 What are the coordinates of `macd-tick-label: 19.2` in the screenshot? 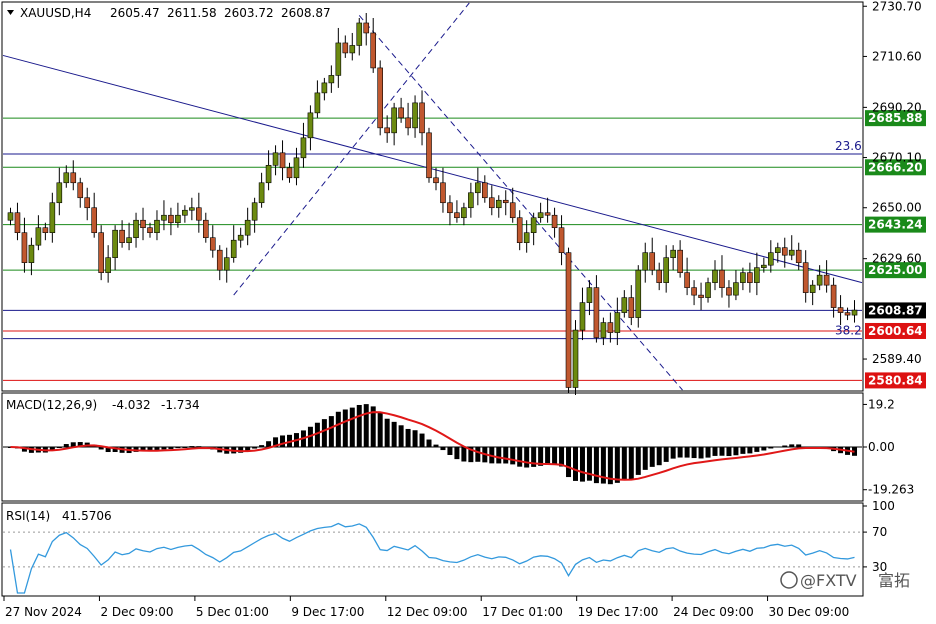 It's located at (881, 404).